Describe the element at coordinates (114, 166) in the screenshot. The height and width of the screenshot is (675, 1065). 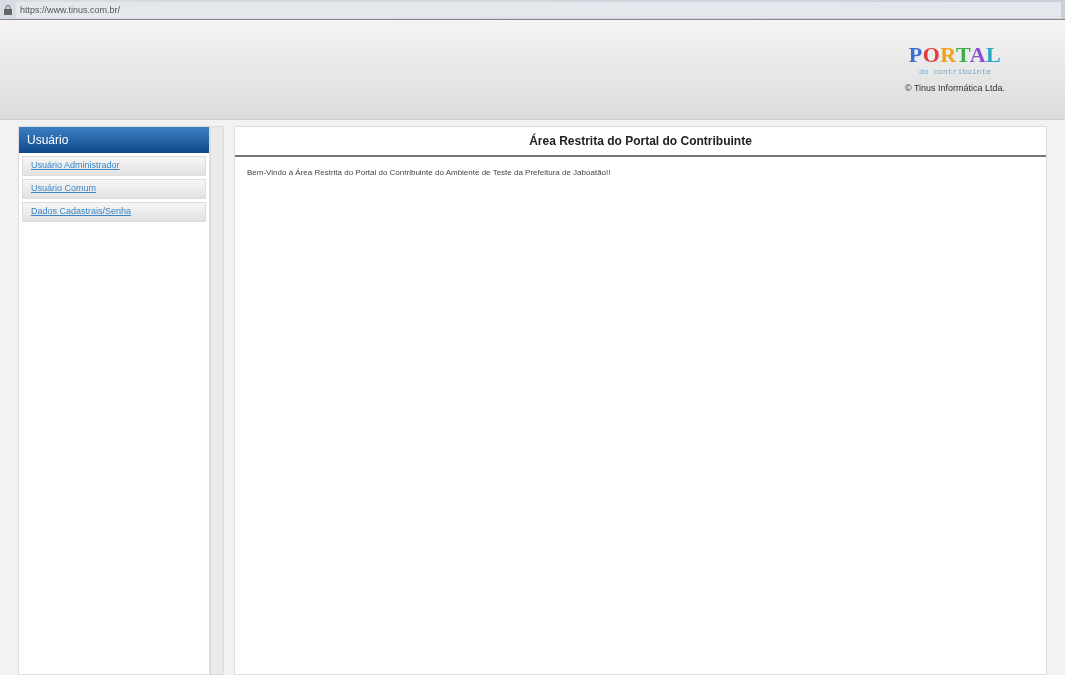
I see `sidebar-item: Usuário Administrador` at that location.